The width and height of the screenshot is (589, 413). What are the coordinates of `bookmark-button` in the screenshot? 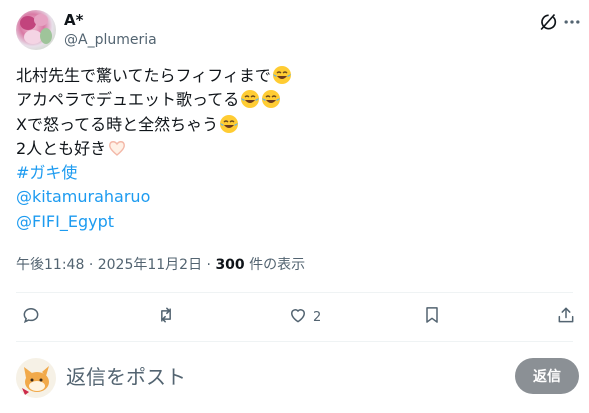 It's located at (432, 317).